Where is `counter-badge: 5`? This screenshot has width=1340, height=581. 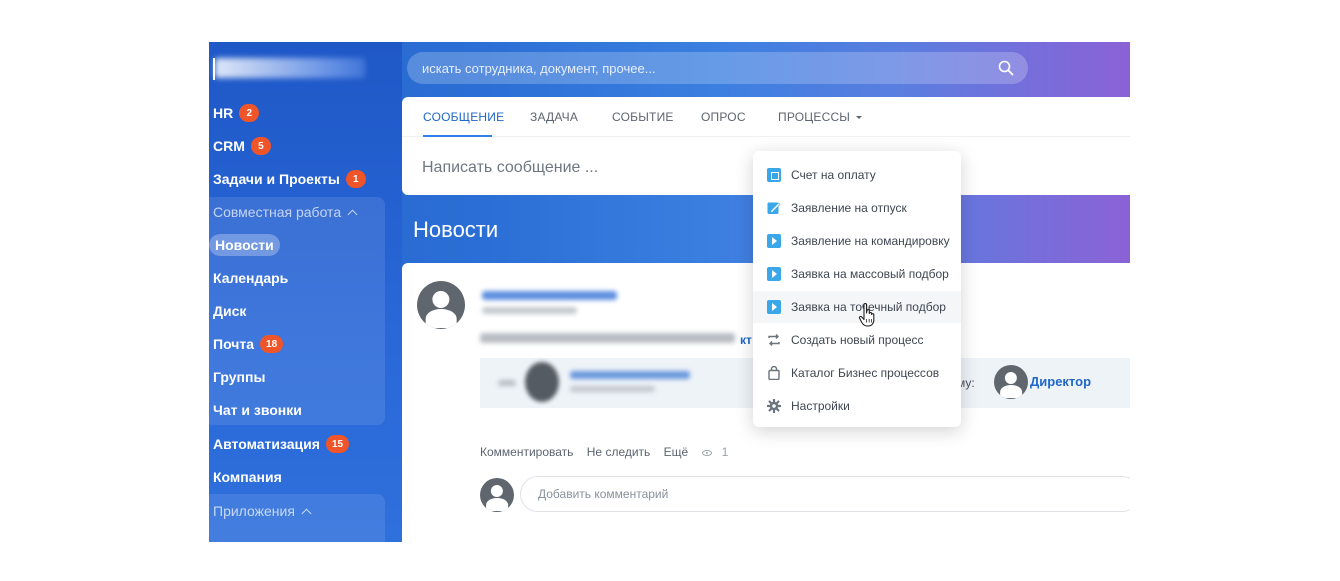
counter-badge: 5 is located at coordinates (260, 146).